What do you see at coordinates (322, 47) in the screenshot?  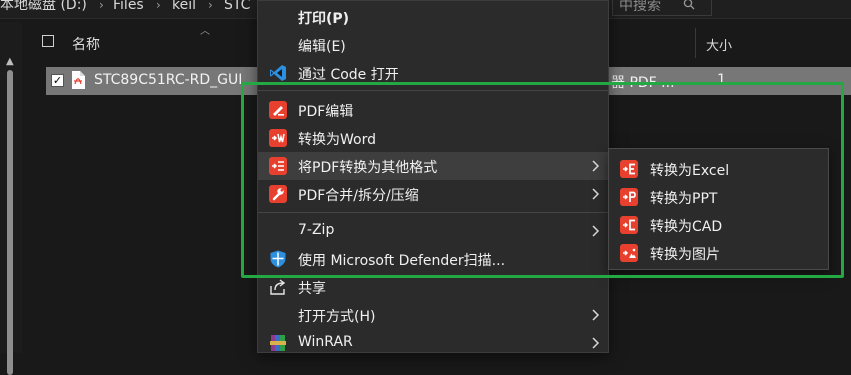 I see `menu-item-label: 编辑(E)` at bounding box center [322, 47].